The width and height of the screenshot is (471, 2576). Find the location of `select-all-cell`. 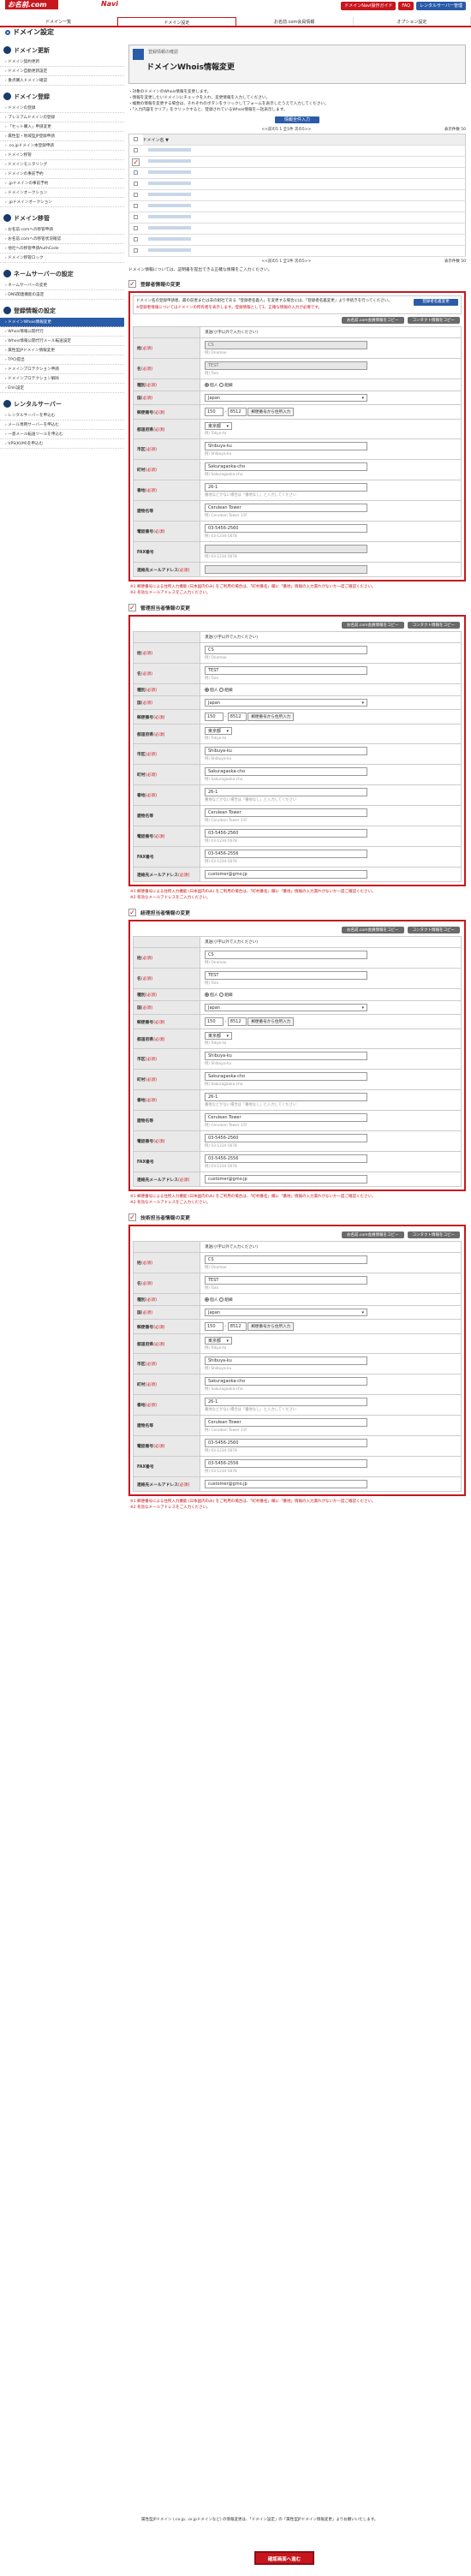

select-all-cell is located at coordinates (135, 140).